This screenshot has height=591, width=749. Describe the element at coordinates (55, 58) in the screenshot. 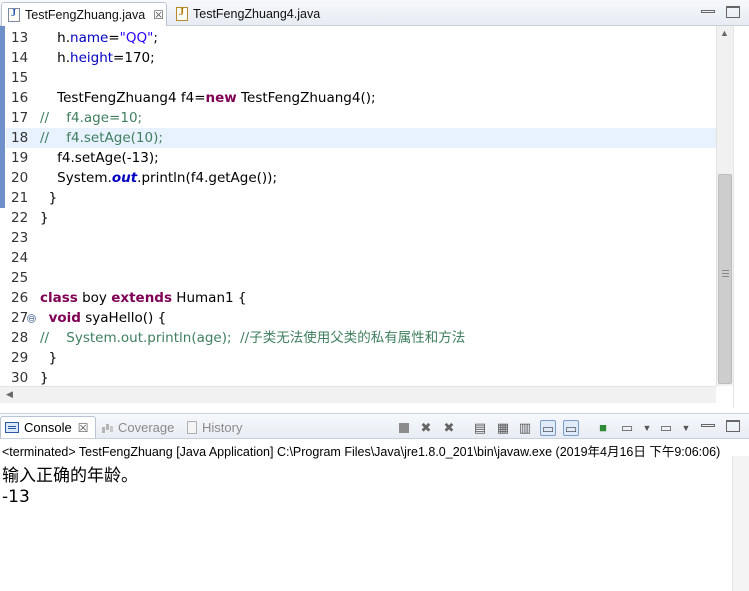

I see `code-token: h.` at that location.